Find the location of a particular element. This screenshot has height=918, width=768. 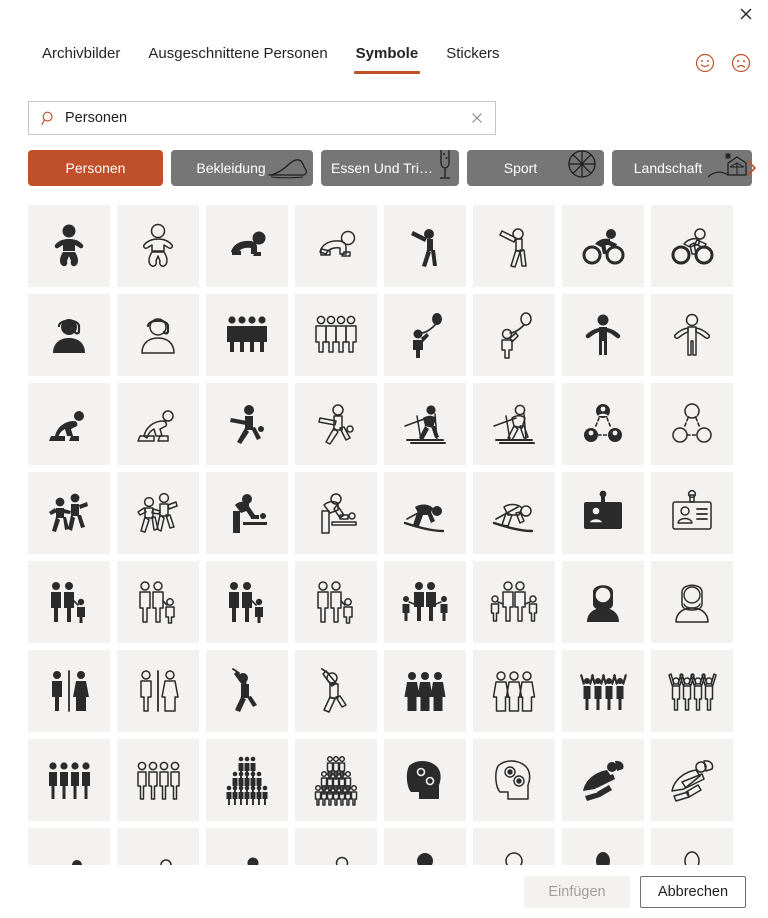

icon-tile-balloon-filled is located at coordinates (603, 846).